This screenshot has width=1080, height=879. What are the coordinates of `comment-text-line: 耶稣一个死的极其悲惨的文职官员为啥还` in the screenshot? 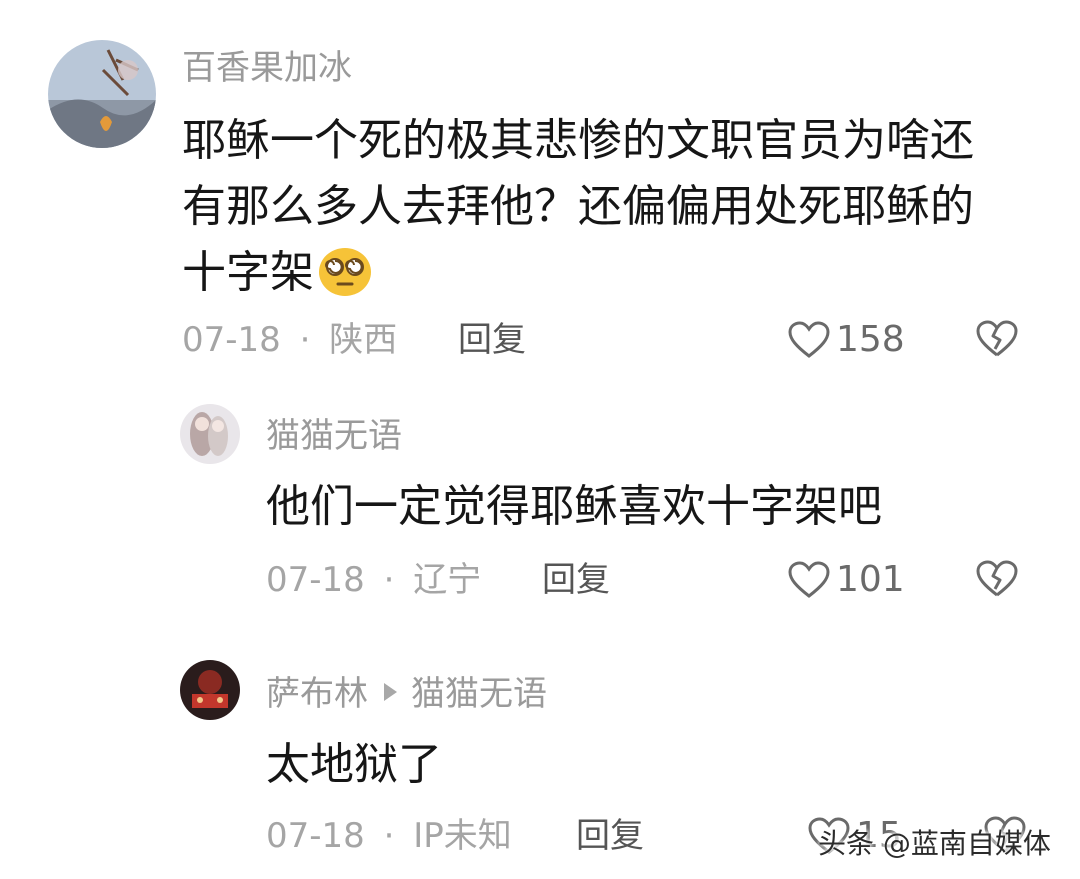 It's located at (578, 140).